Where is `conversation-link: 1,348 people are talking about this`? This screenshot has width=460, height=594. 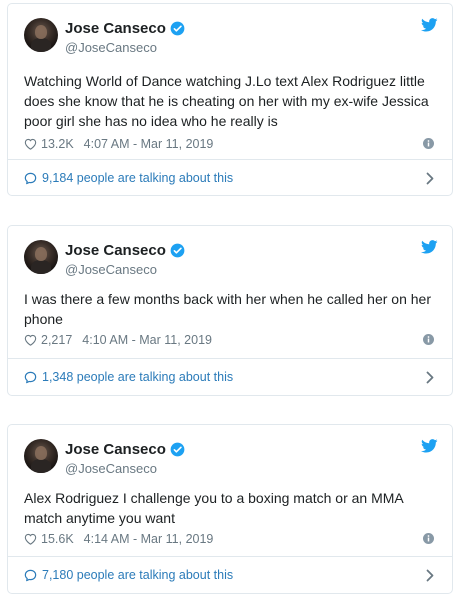 conversation-link: 1,348 people are talking about this is located at coordinates (230, 376).